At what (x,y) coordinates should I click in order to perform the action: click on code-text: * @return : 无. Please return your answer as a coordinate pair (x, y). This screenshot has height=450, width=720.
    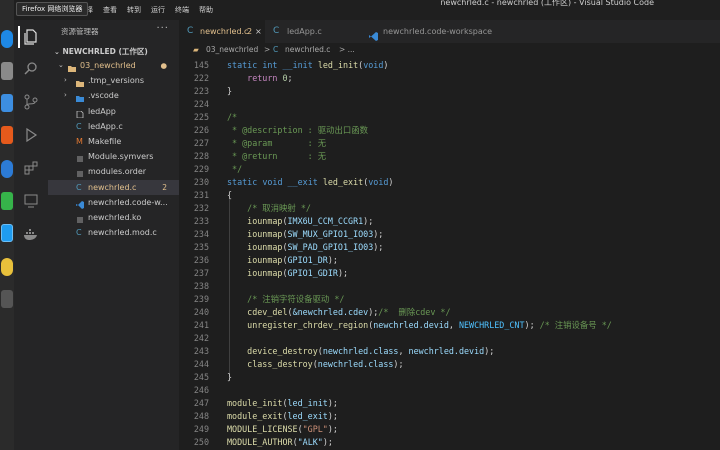
    Looking at the image, I should click on (277, 156).